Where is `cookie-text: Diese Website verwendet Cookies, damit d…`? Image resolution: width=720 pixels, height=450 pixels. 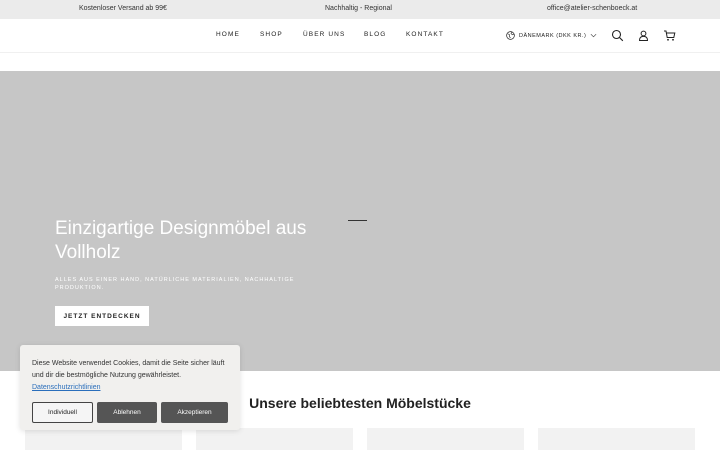 cookie-text: Diese Website verwendet Cookies, damit d… is located at coordinates (132, 376).